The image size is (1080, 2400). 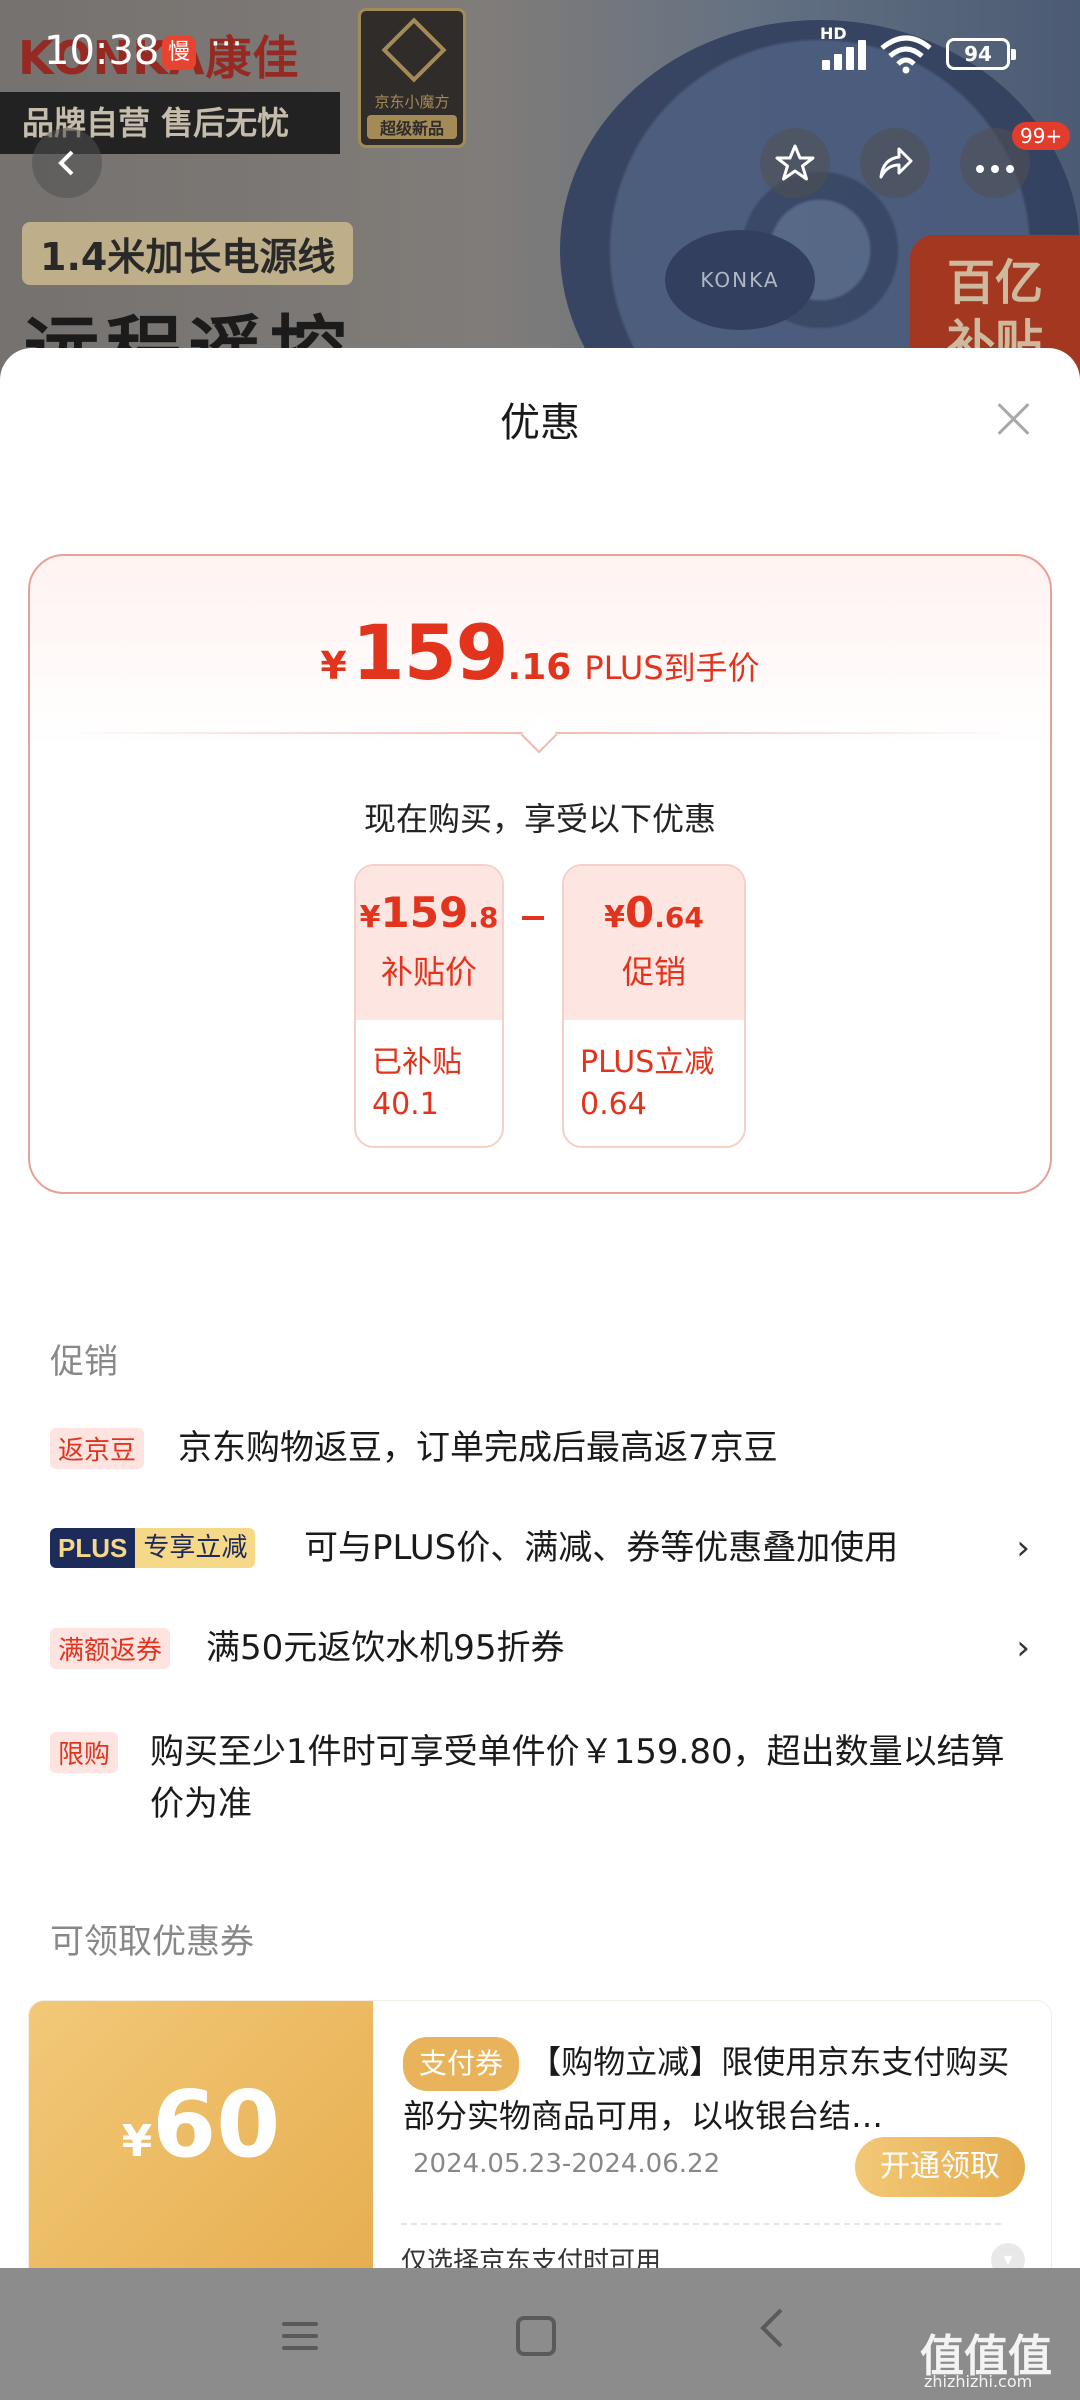 I want to click on divider-notch, so click(x=539, y=735).